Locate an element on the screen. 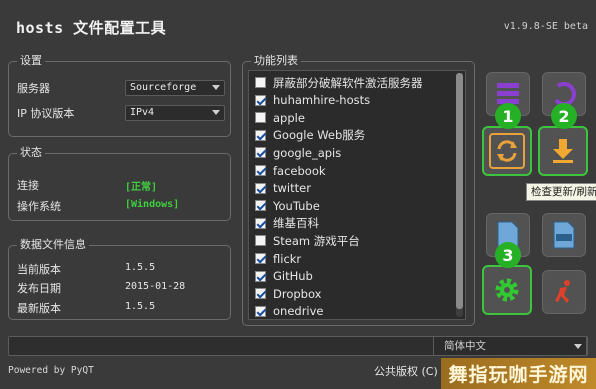 This screenshot has height=389, width=596. badge-1: 1 is located at coordinates (508, 116).